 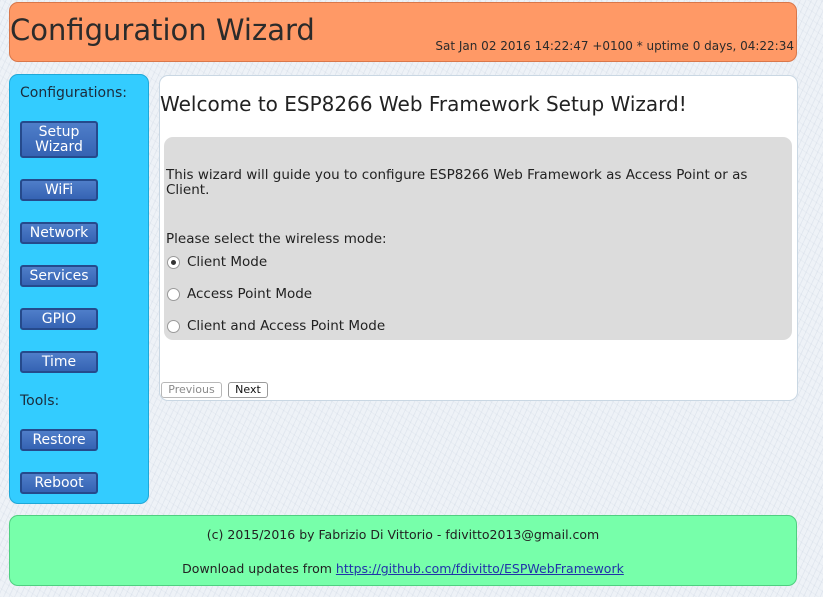 What do you see at coordinates (73, 93) in the screenshot?
I see `configurations-heading: Configurations:` at bounding box center [73, 93].